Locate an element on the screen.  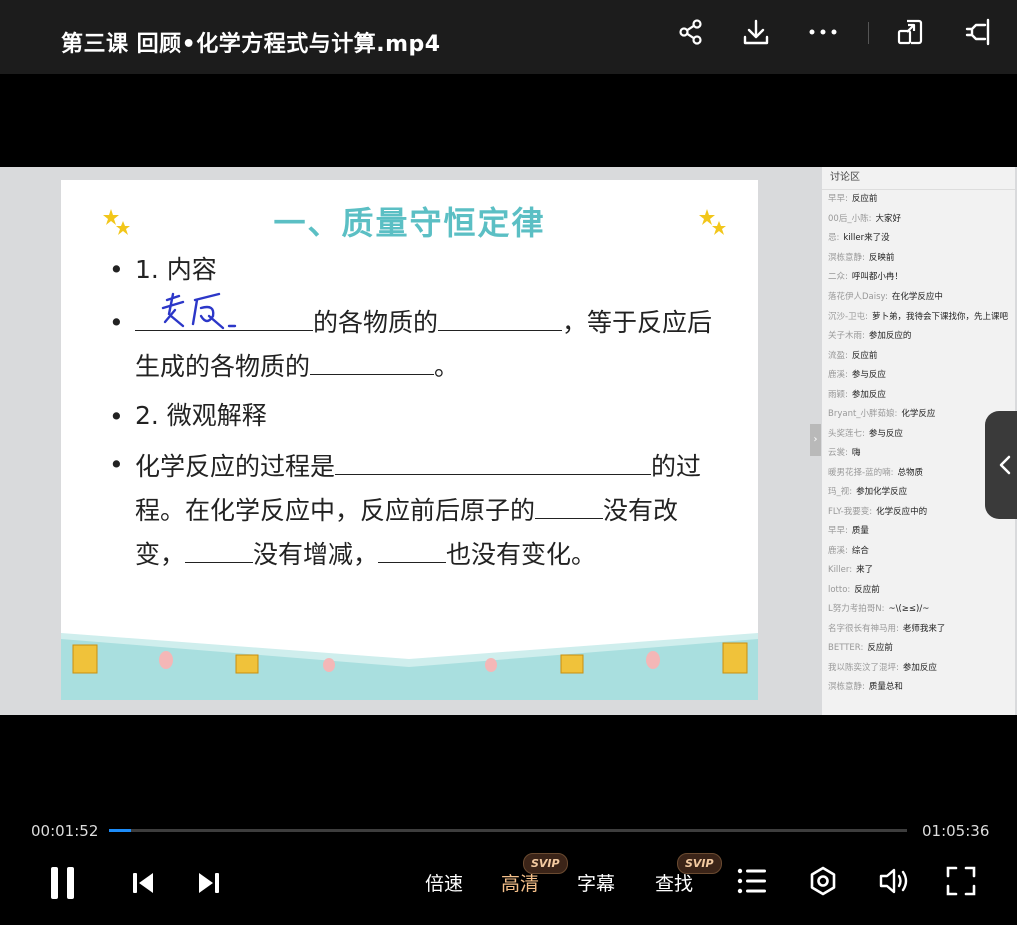
settings-icon is located at coordinates (823, 881).